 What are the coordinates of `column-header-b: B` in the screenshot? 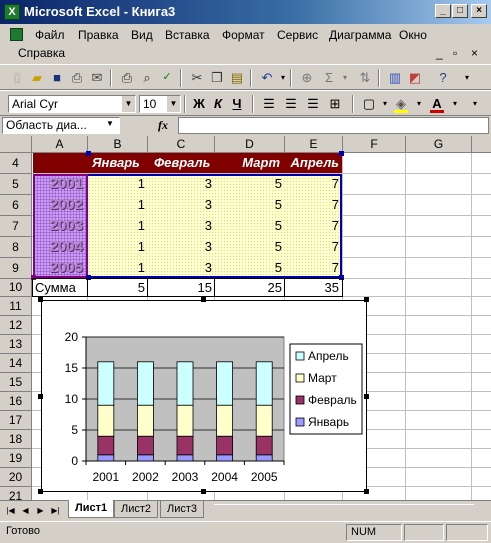 It's located at (118, 144).